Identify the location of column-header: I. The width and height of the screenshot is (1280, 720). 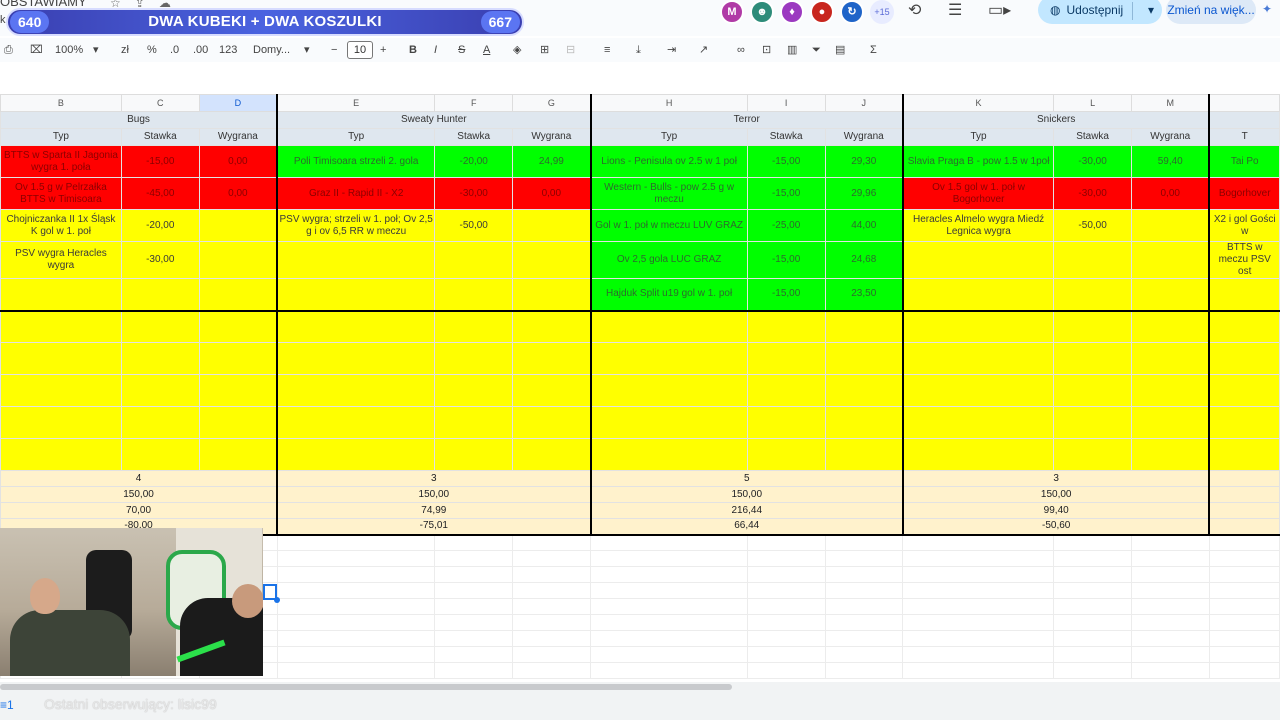
(786, 103).